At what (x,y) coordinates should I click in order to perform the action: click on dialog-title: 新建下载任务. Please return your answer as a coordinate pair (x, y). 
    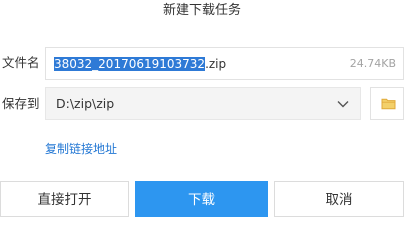
    Looking at the image, I should click on (201, 10).